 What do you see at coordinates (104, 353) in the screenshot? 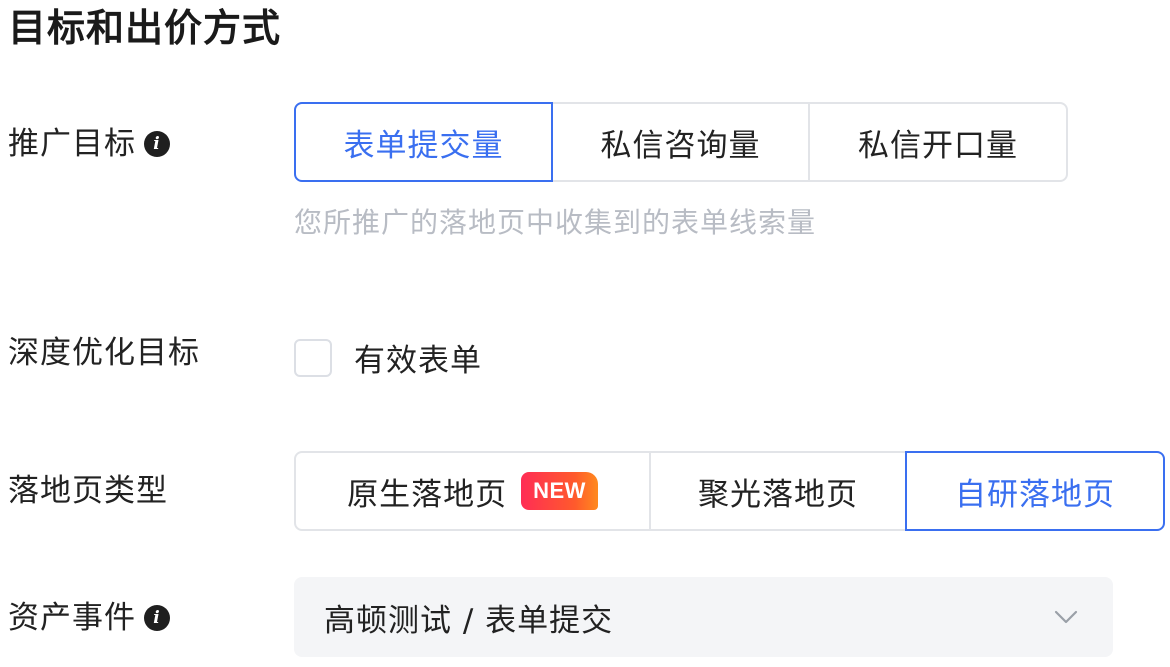
I see `deep-optimization-label: 深度优化目标` at bounding box center [104, 353].